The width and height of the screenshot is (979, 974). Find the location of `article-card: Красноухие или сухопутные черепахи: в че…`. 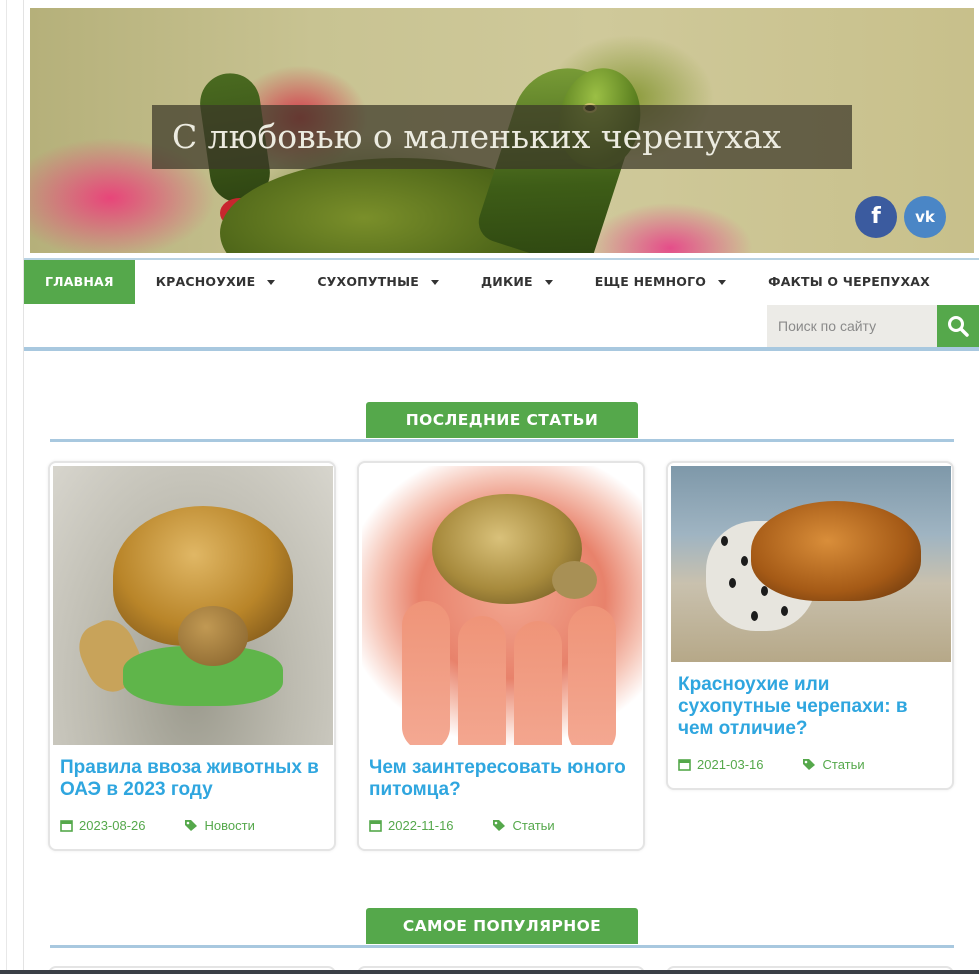

article-card: Красноухие или сухопутные черепахи: в че… is located at coordinates (810, 625).